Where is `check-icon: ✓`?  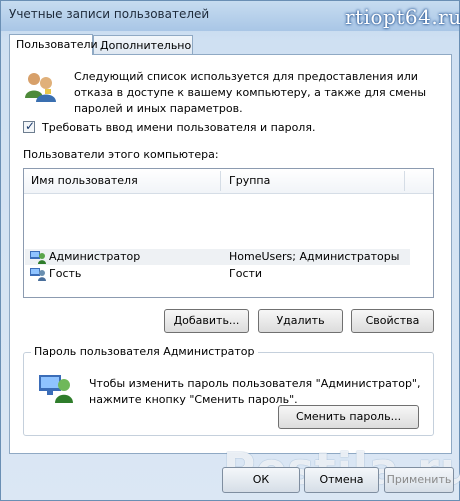
check-icon: ✓ is located at coordinates (30, 126).